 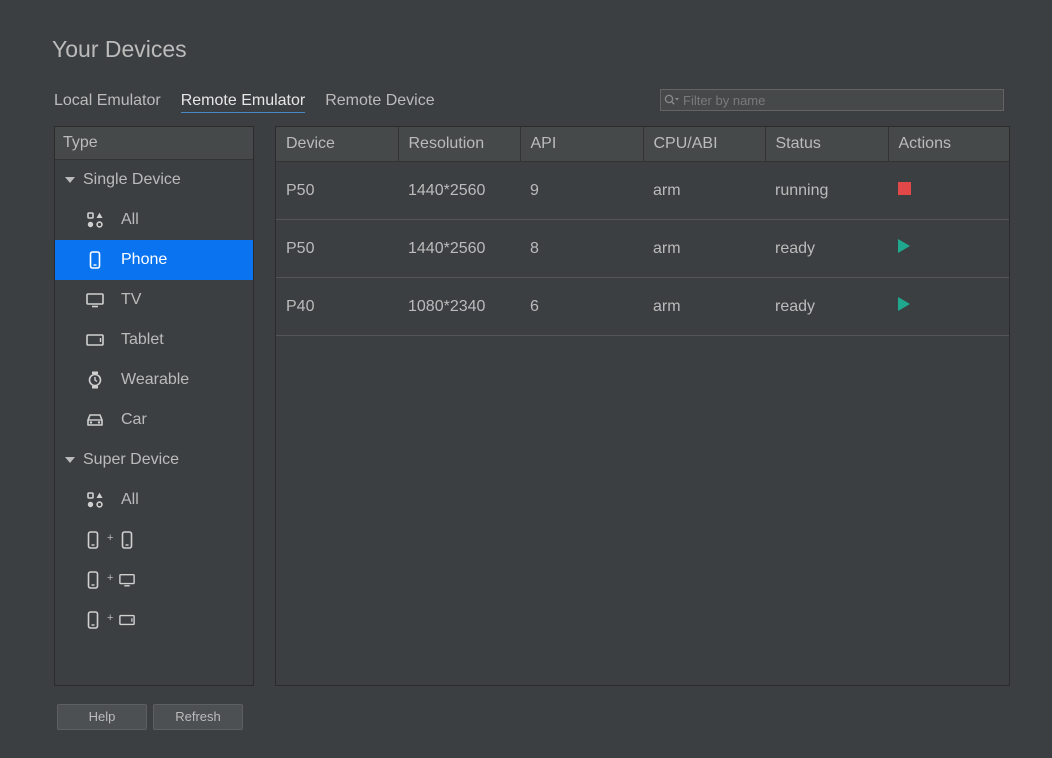 What do you see at coordinates (102, 717) in the screenshot?
I see `help-button: Help` at bounding box center [102, 717].